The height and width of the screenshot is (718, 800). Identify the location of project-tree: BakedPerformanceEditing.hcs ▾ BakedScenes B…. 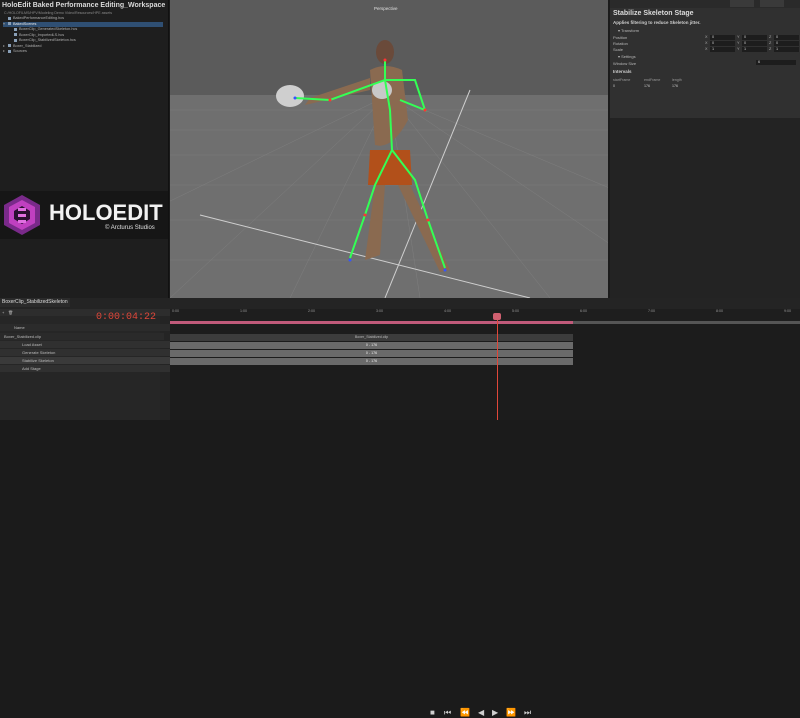
(83, 35).